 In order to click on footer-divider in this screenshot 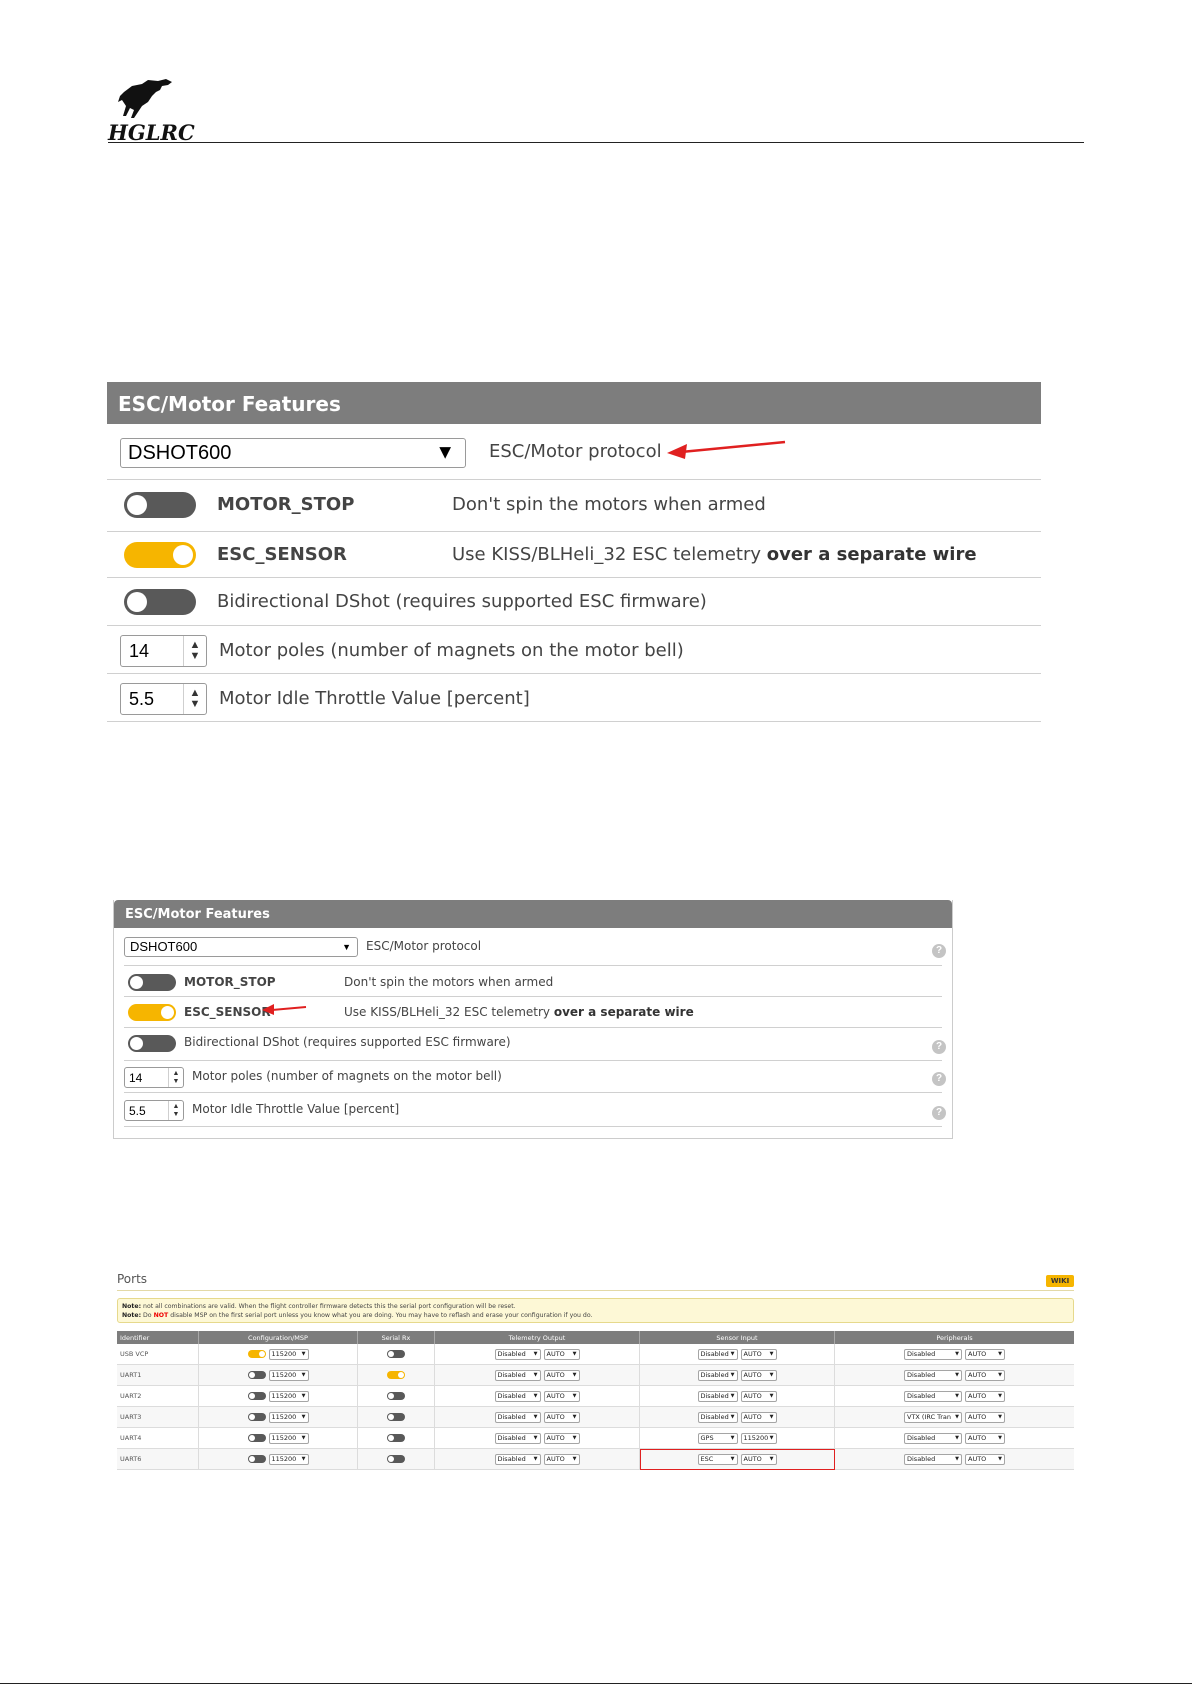, I will do `click(596, 1683)`.